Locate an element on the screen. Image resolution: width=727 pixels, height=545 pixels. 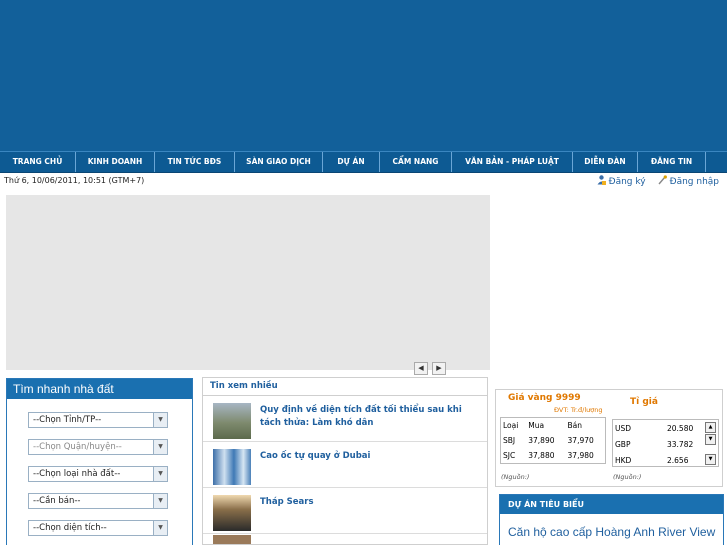
gold-price-title: Giá vàng 9999 is located at coordinates (544, 398).